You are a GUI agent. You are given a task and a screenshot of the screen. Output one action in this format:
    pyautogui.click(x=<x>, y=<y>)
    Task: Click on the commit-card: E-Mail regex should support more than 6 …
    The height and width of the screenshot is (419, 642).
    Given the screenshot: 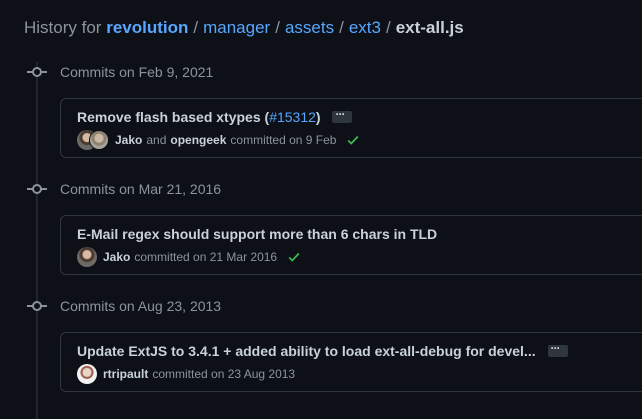 What is the action you would take?
    pyautogui.click(x=351, y=245)
    